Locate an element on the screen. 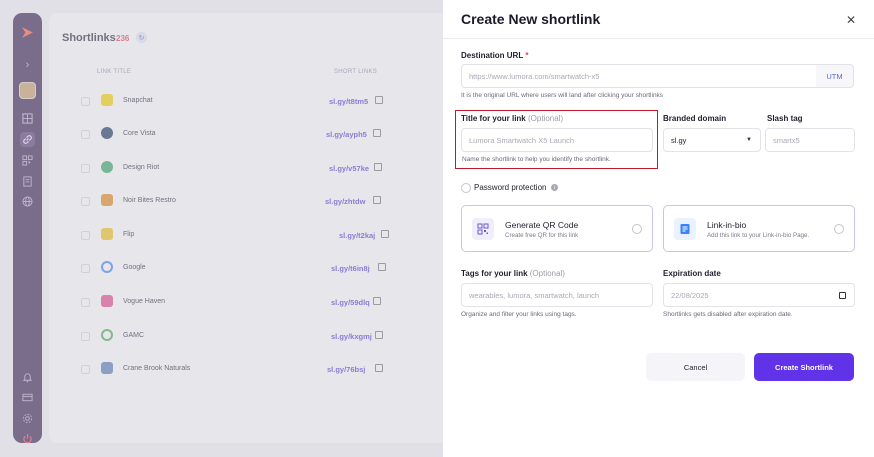 This screenshot has height=457, width=874. destination-url-label: Destination URL * is located at coordinates (494, 55).